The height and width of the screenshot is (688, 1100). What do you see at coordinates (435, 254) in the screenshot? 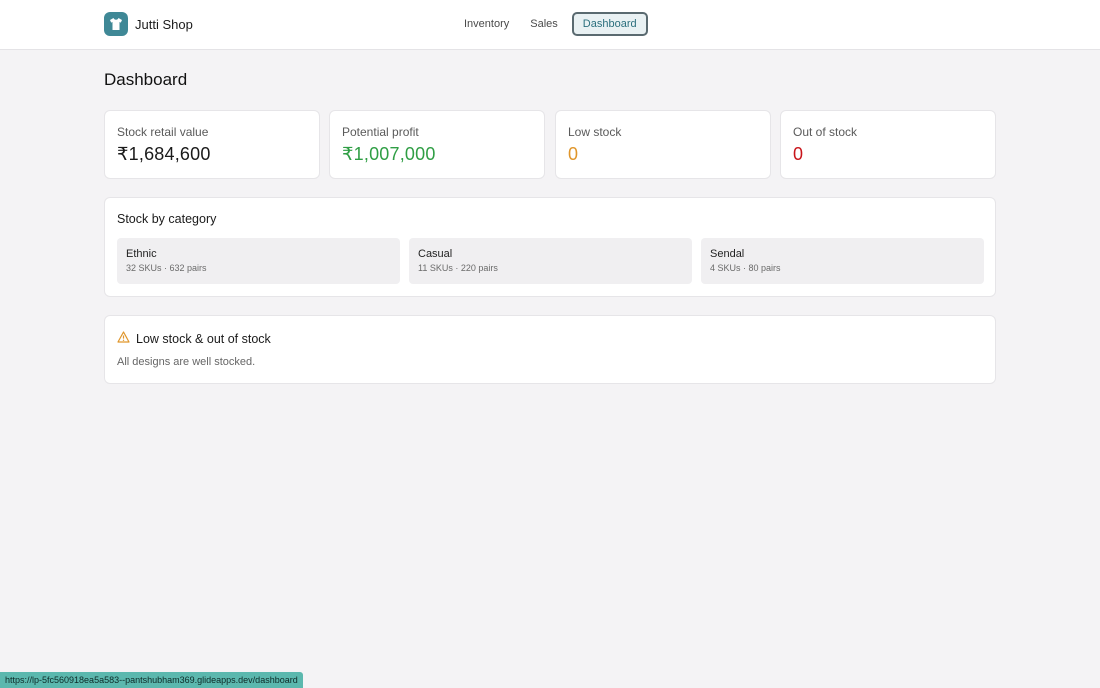
I see `category-name: Casual` at bounding box center [435, 254].